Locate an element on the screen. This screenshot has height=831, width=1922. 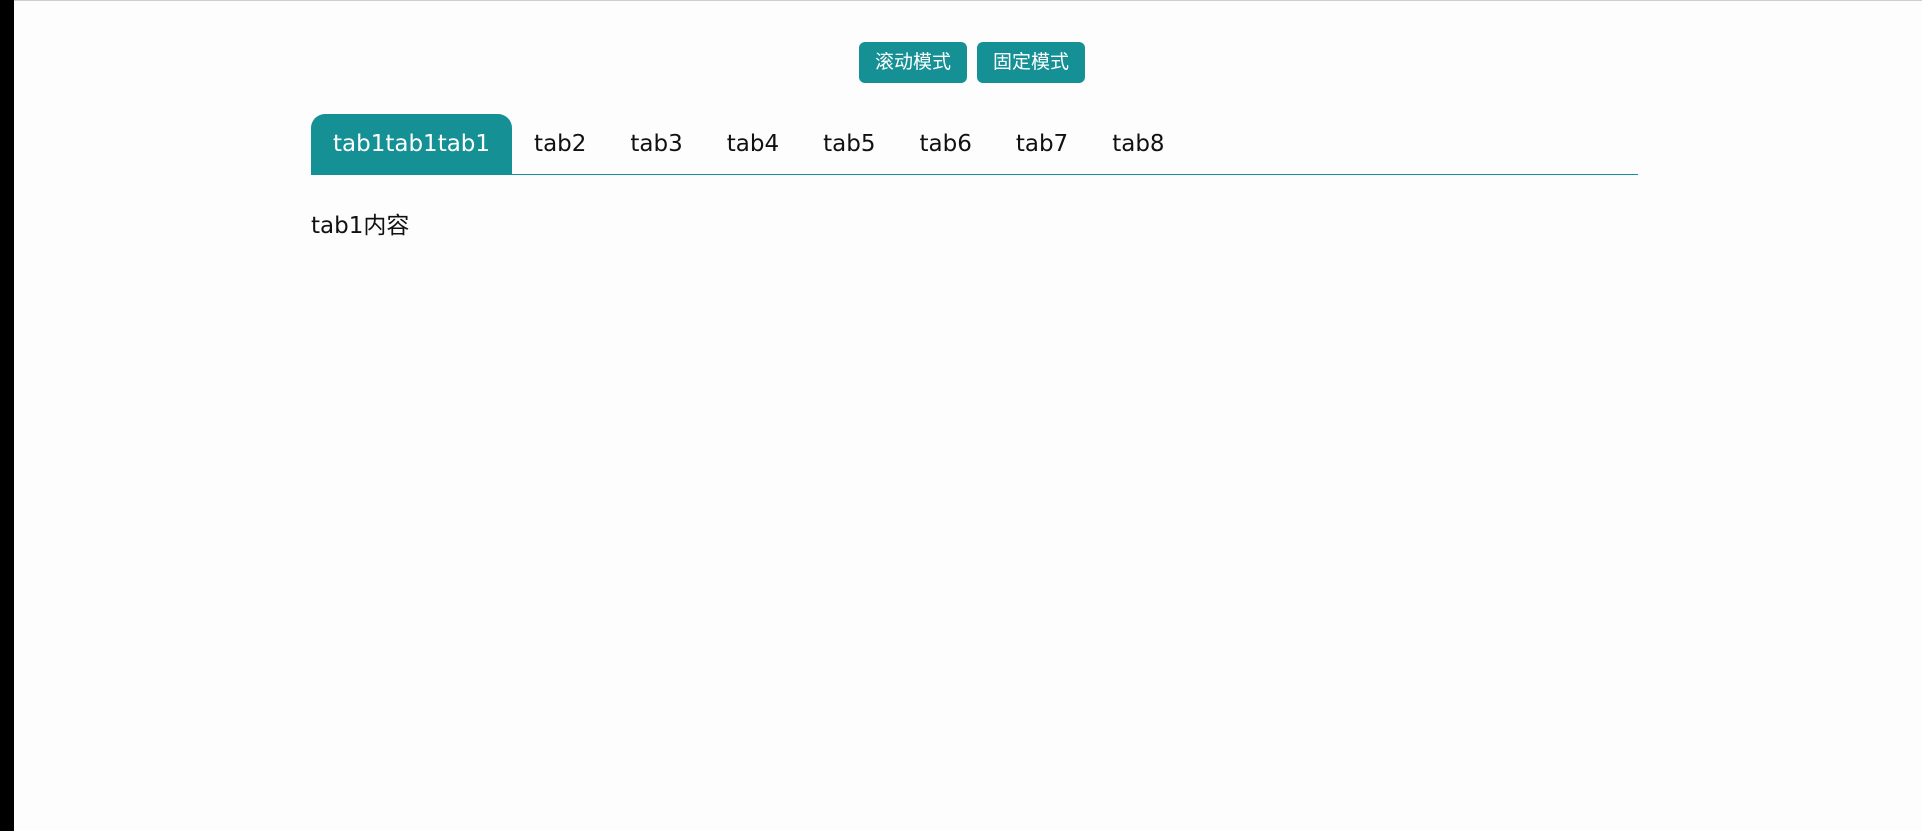
tab-content-text: tab1内容 is located at coordinates (360, 226).